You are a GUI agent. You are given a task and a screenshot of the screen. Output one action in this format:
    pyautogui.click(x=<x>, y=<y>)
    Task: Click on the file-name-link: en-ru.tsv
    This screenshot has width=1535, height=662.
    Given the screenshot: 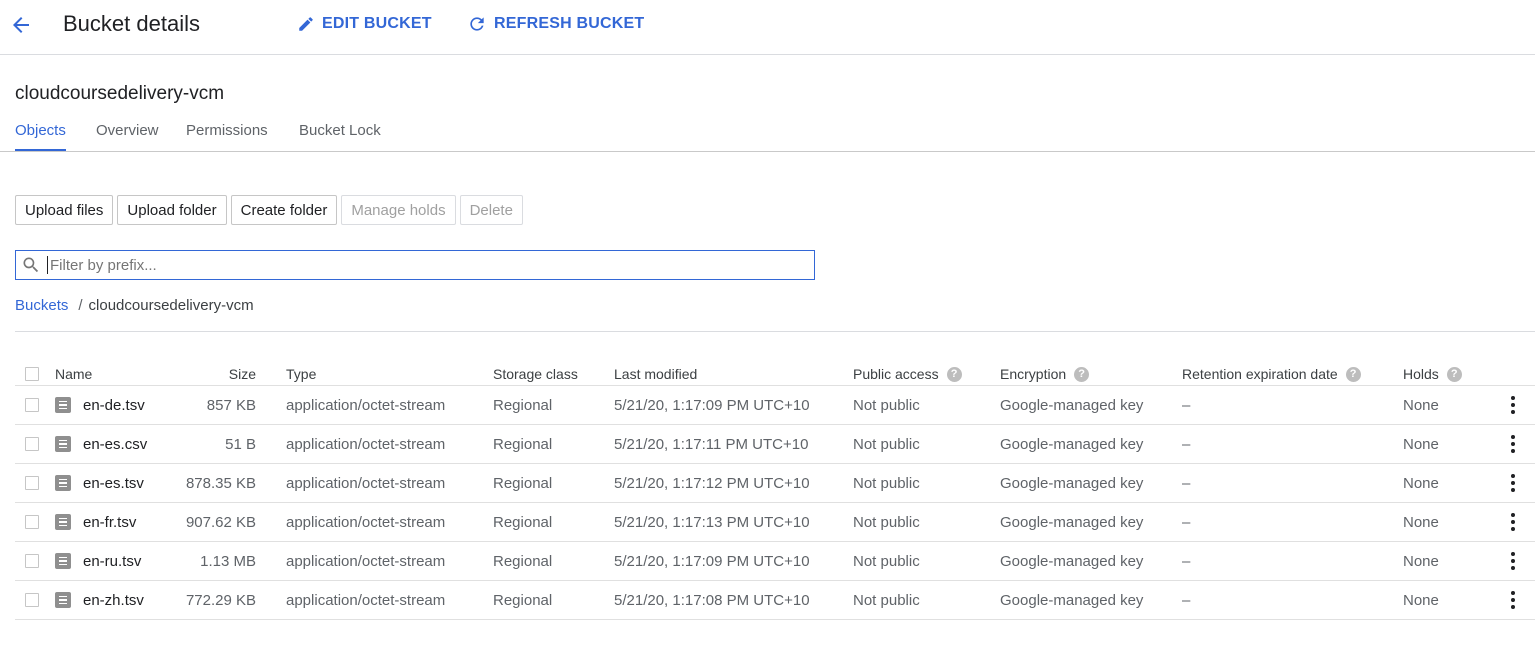 What is the action you would take?
    pyautogui.click(x=112, y=561)
    